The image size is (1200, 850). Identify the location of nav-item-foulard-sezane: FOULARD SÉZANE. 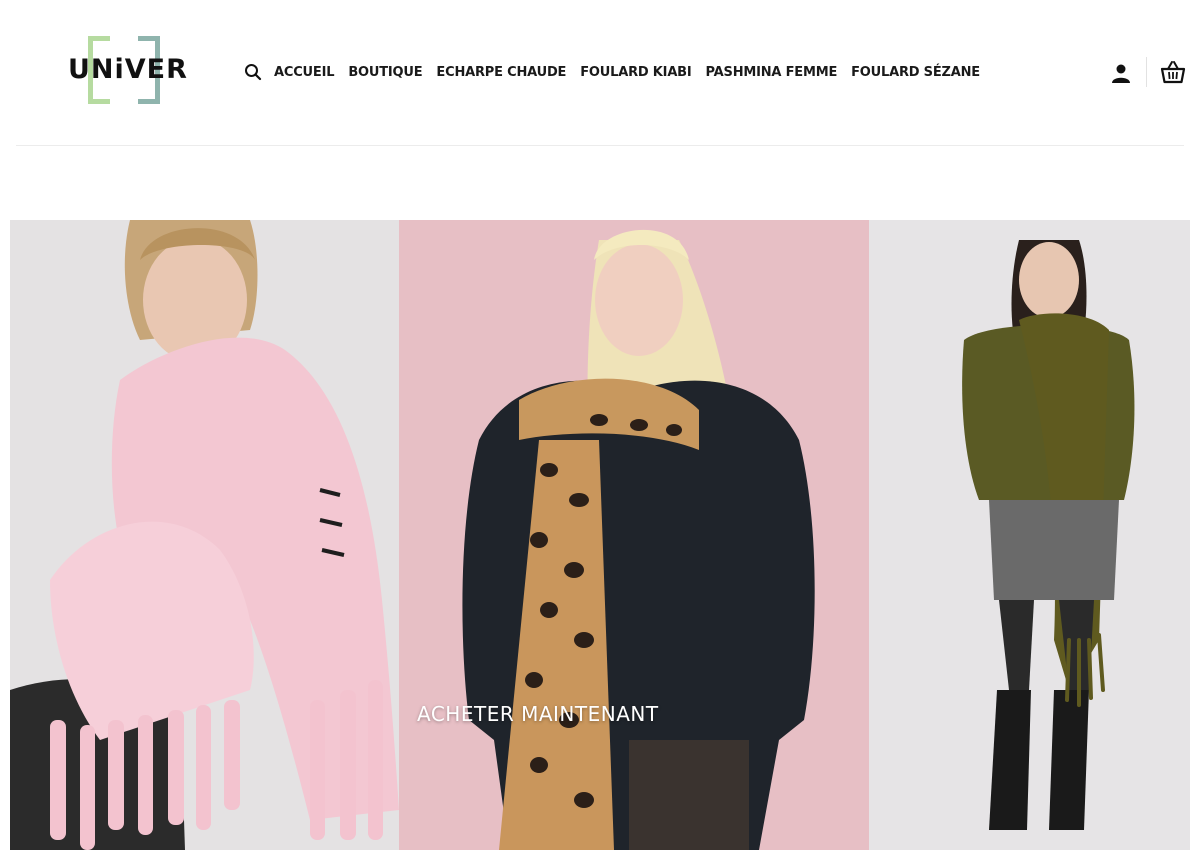
(915, 72).